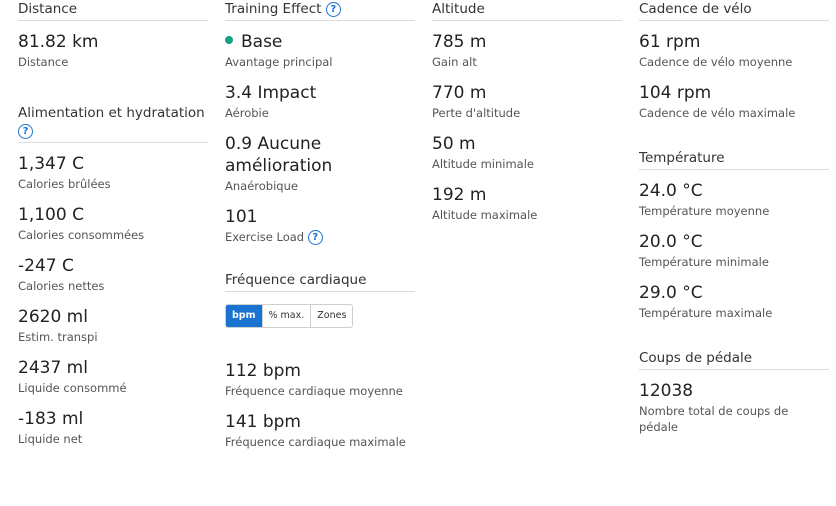  What do you see at coordinates (81, 235) in the screenshot?
I see `stat-label: Calories consommées` at bounding box center [81, 235].